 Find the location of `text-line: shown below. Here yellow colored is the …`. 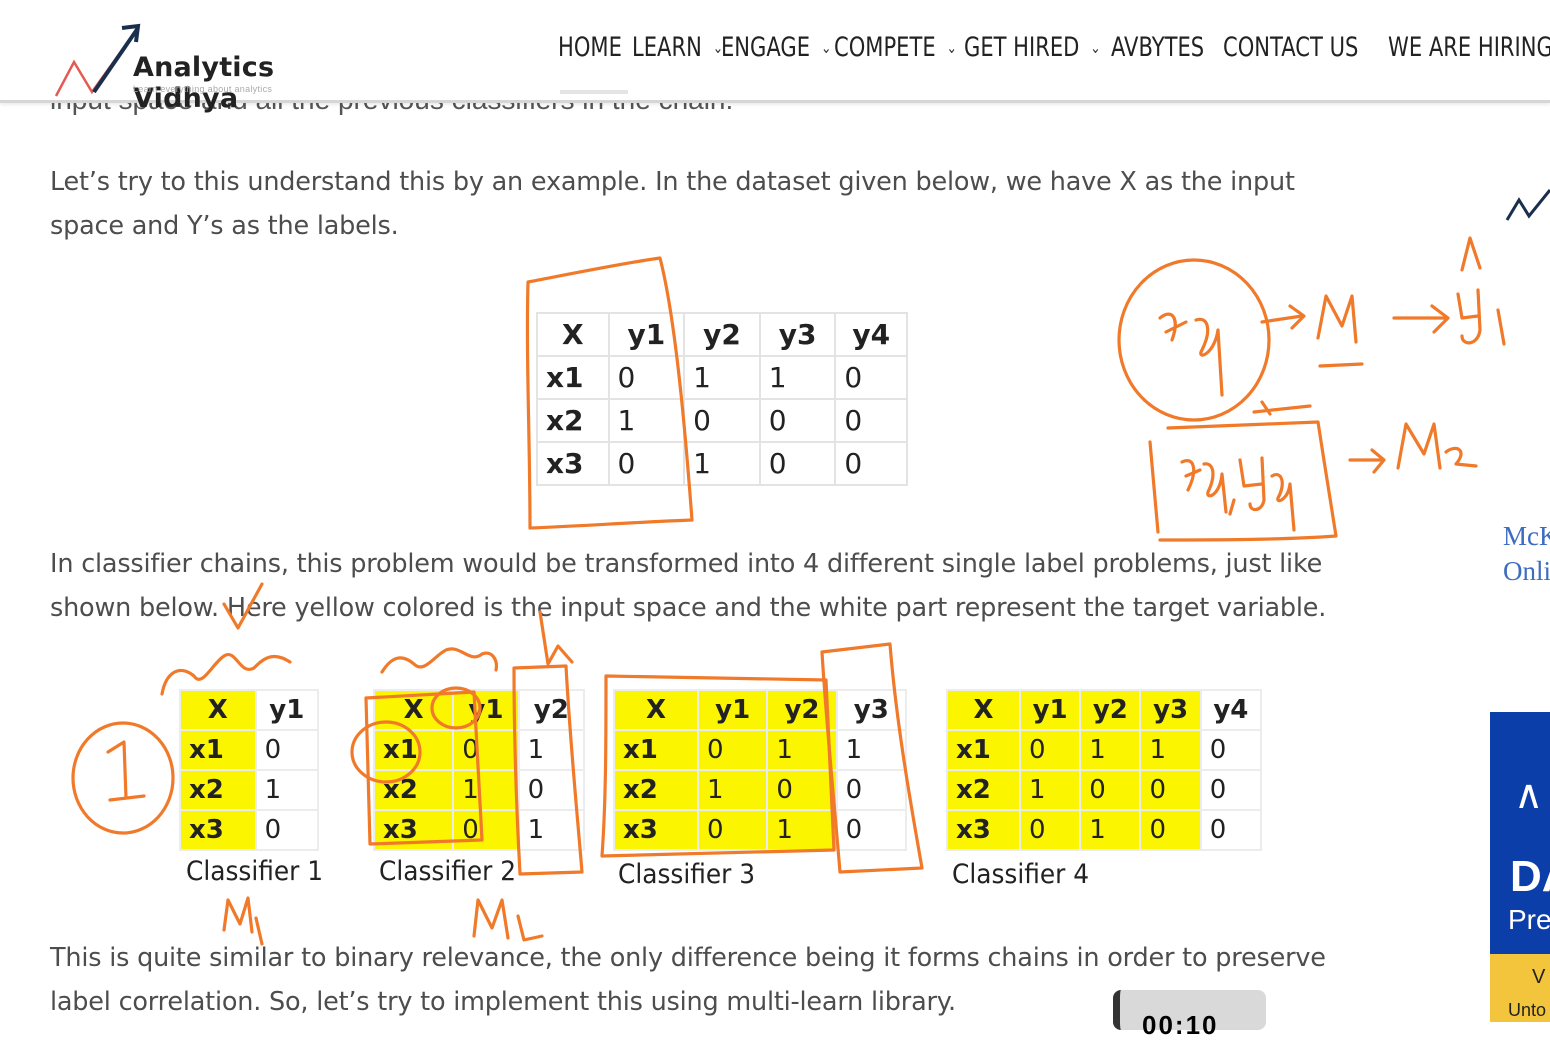

text-line: shown below. Here yellow colored is the … is located at coordinates (688, 608).